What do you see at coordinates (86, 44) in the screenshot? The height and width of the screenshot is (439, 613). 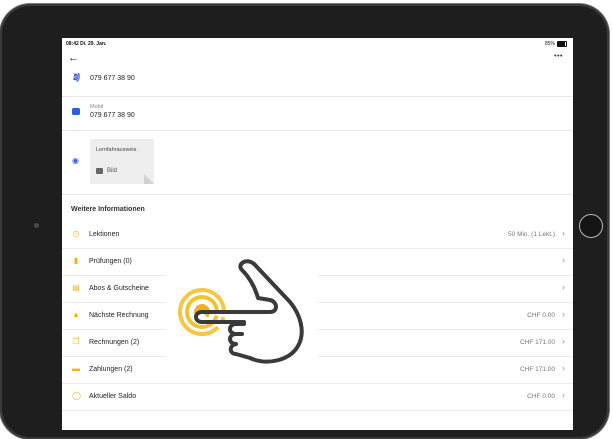 I see `status-time-date: 08:42 Di. 29. Jan.` at bounding box center [86, 44].